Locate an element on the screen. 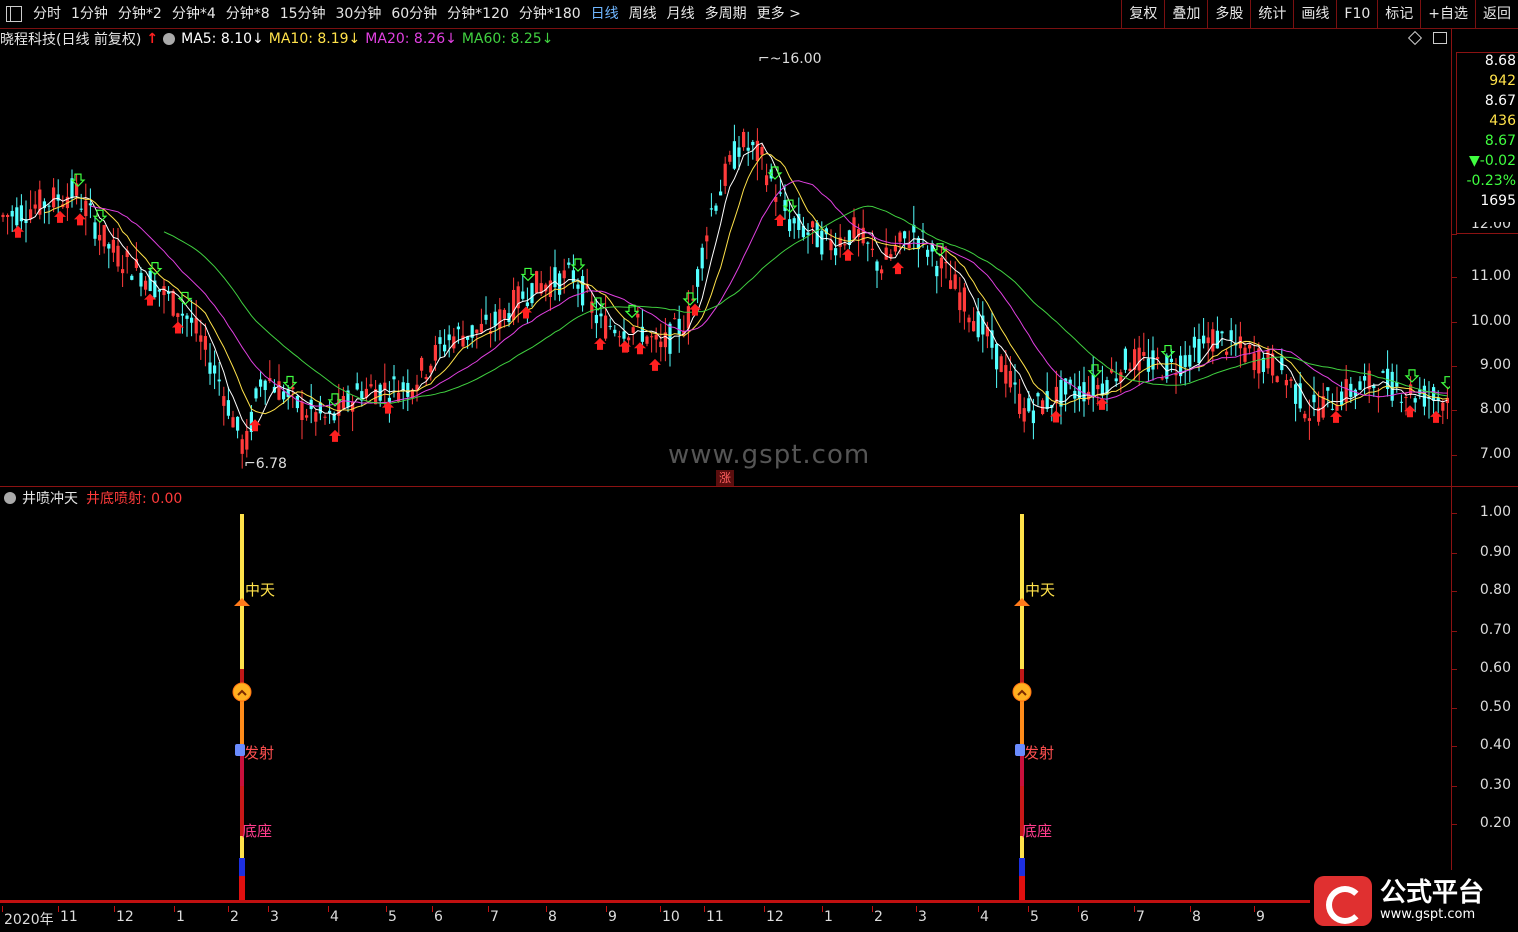  logo-url: www.gspt.com is located at coordinates (1428, 914).